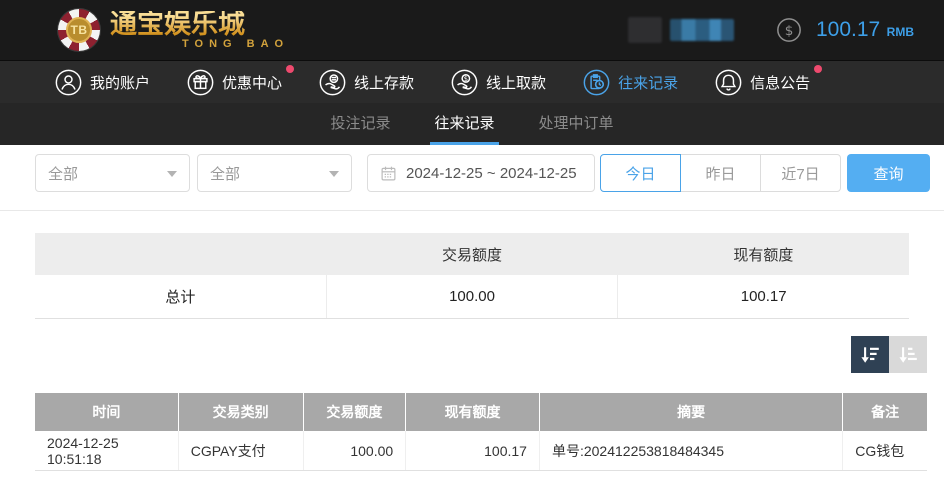 The width and height of the screenshot is (944, 482). Describe the element at coordinates (360, 124) in the screenshot. I see `tab-bet-records: 投注记录` at that location.